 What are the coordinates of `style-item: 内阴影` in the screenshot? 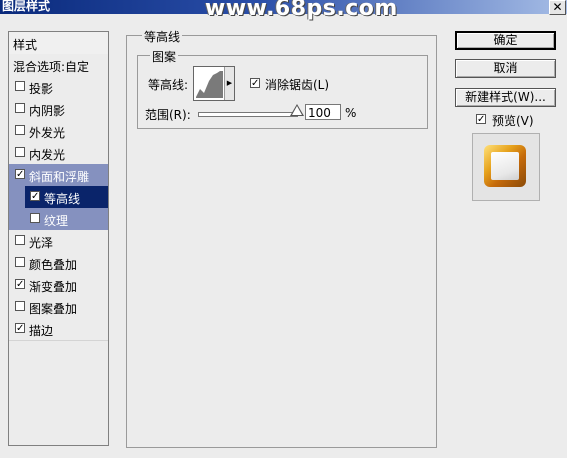 It's located at (58, 109).